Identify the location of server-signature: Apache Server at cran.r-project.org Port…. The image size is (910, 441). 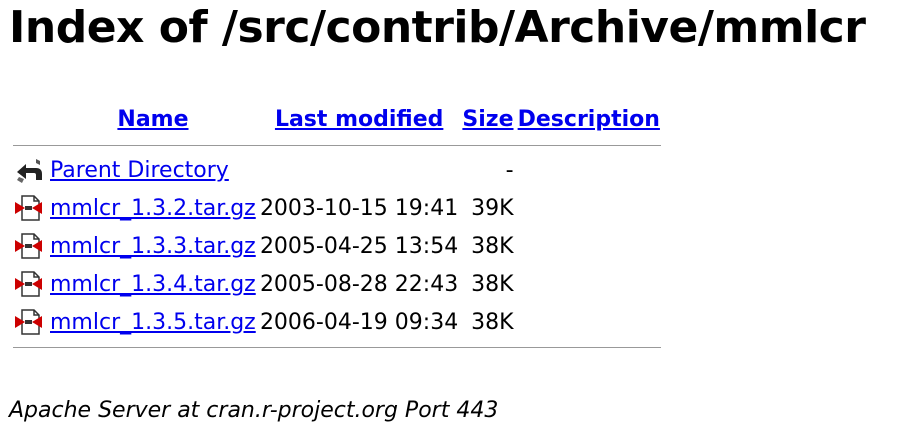
(254, 410).